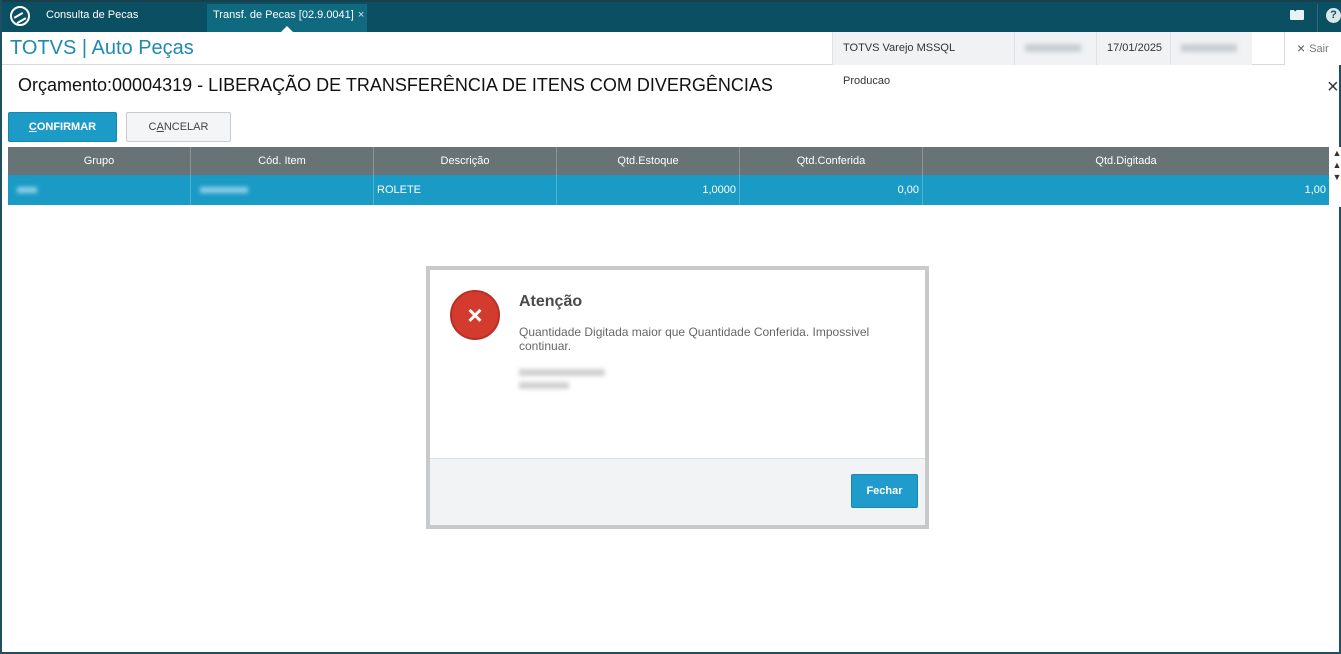 This screenshot has width=1341, height=654. Describe the element at coordinates (923, 59) in the screenshot. I see `environment-label: TOTVS Varejo MSSQL Producao` at that location.